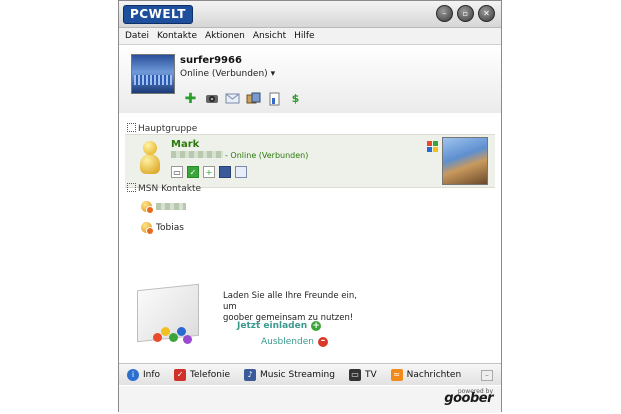 The height and width of the screenshot is (414, 621). What do you see at coordinates (137, 36) in the screenshot?
I see `menu-datei: Datei` at bounding box center [137, 36].